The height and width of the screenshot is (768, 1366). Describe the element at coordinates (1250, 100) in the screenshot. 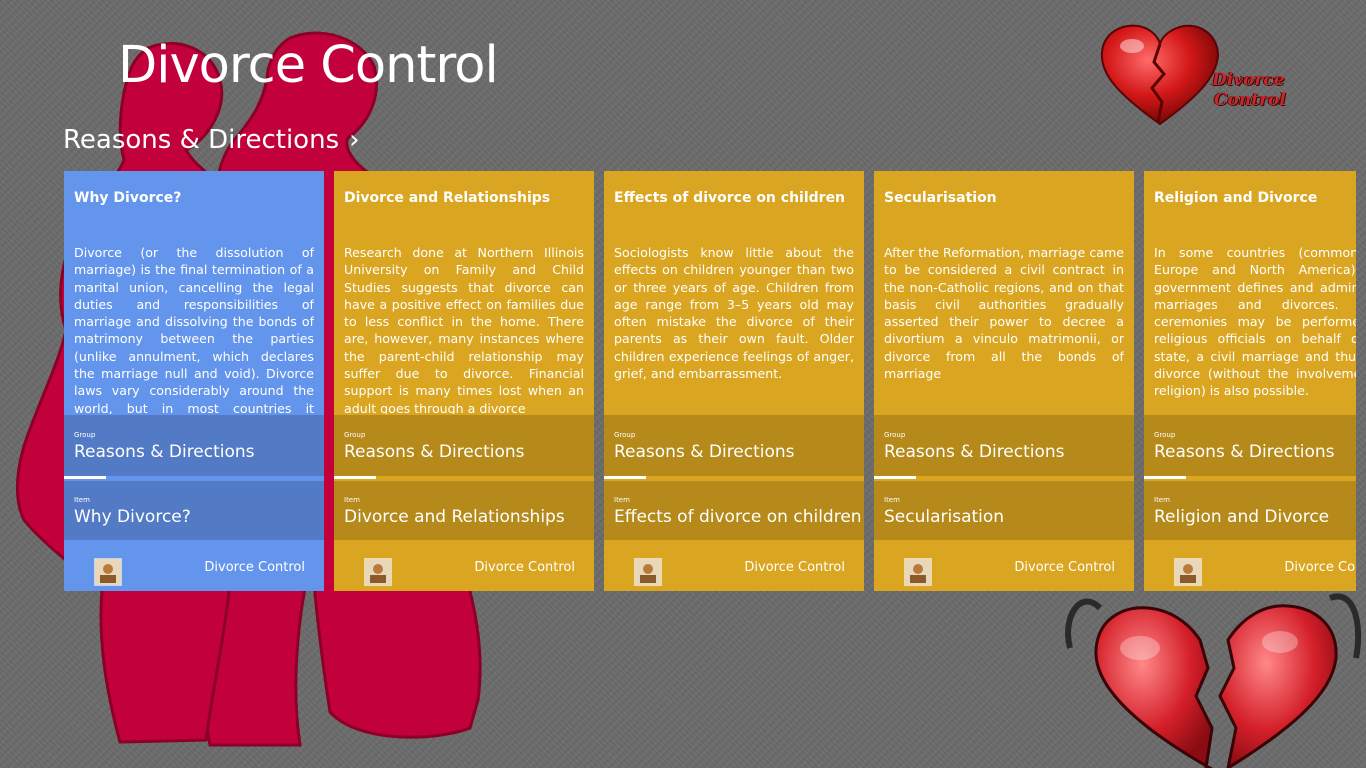

I see `logo-line-2: Control` at that location.